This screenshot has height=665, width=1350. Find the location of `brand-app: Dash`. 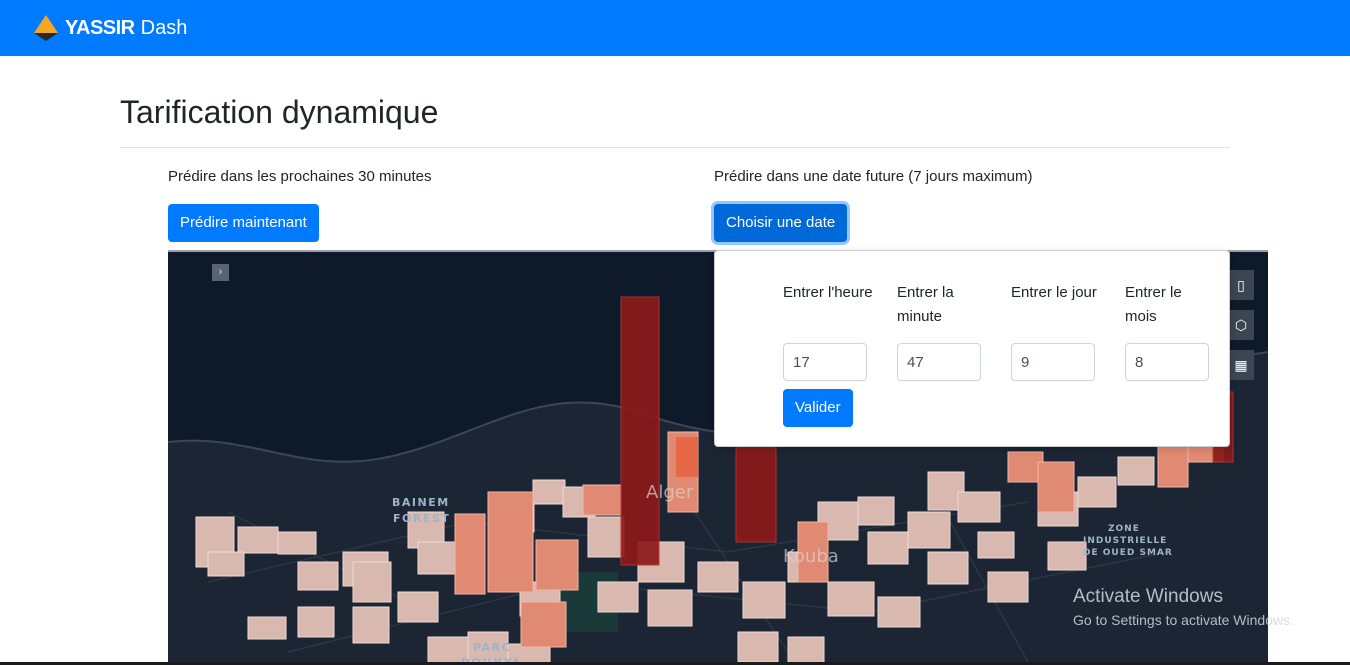

brand-app: Dash is located at coordinates (164, 27).